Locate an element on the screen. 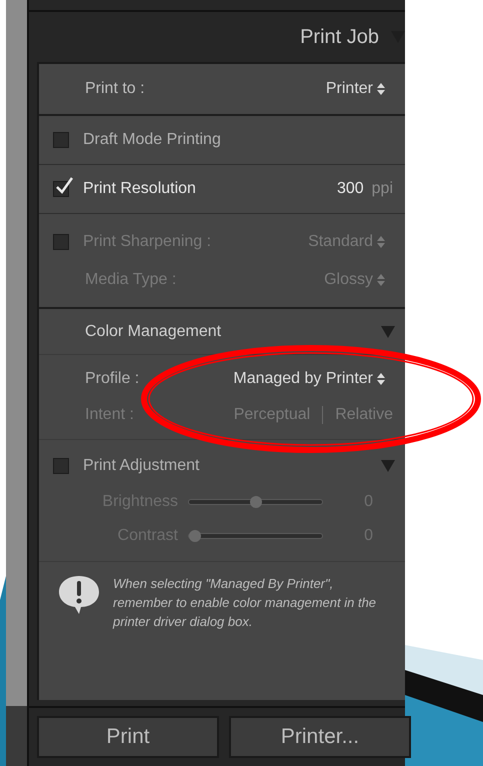  exclamation-bubble-icon is located at coordinates (79, 595).